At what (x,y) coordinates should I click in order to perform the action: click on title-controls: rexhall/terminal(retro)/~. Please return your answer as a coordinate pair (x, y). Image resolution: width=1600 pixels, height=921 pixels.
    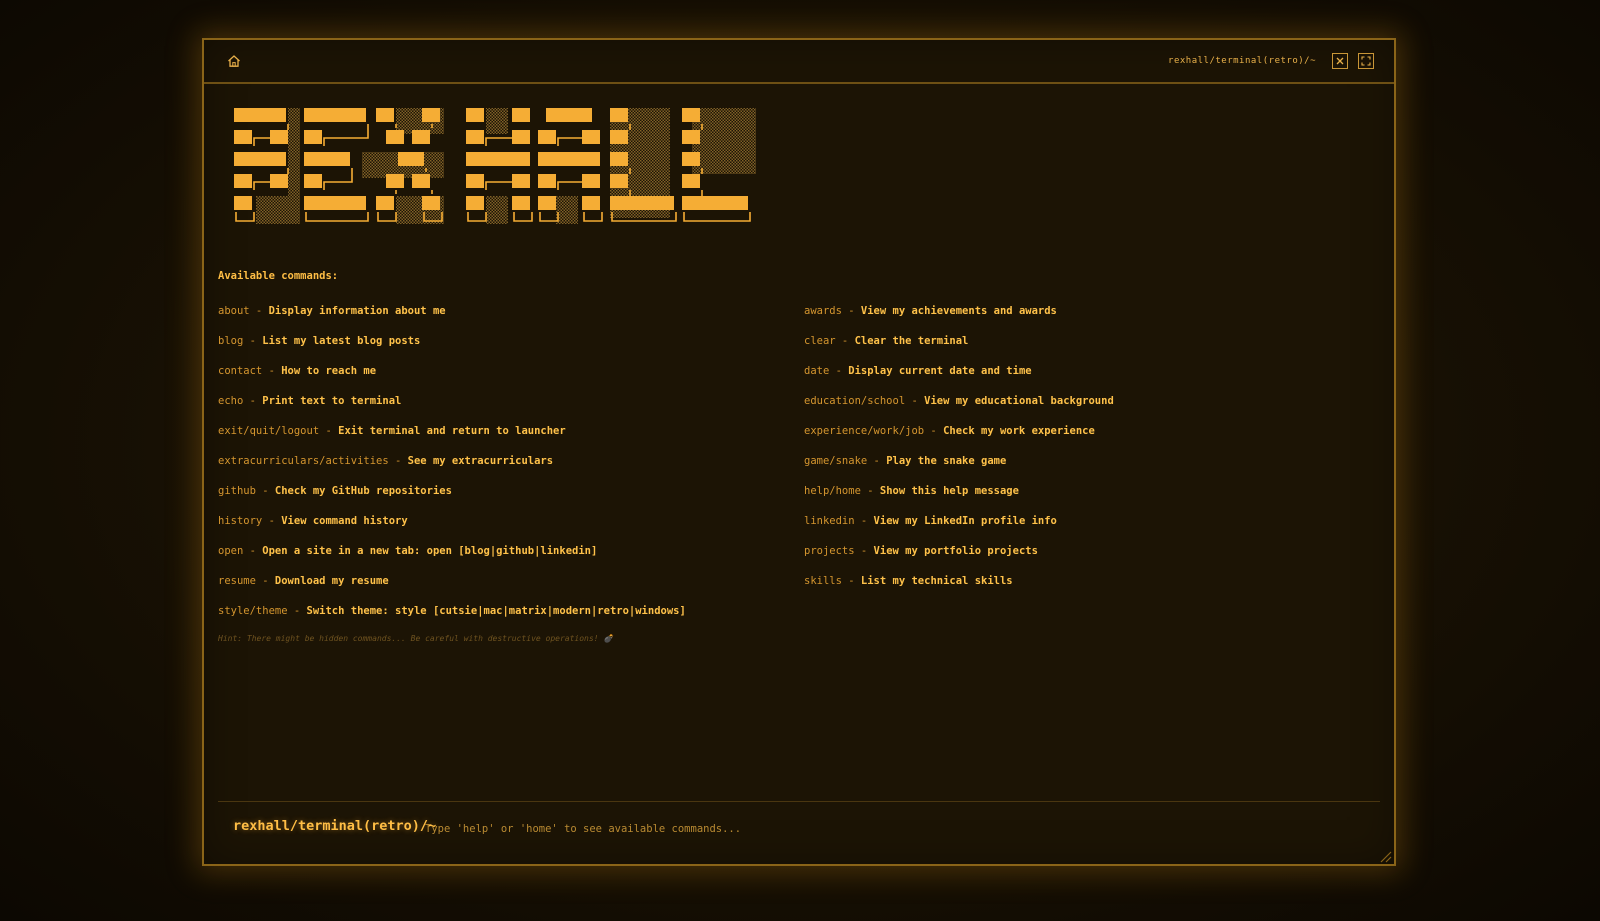
    Looking at the image, I should click on (1271, 61).